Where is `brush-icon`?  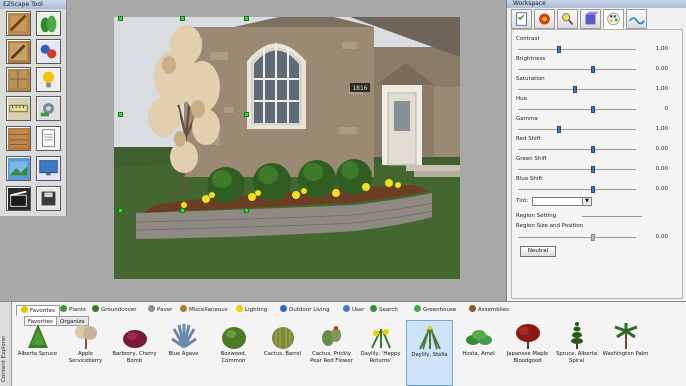
brush-icon is located at coordinates (18, 51).